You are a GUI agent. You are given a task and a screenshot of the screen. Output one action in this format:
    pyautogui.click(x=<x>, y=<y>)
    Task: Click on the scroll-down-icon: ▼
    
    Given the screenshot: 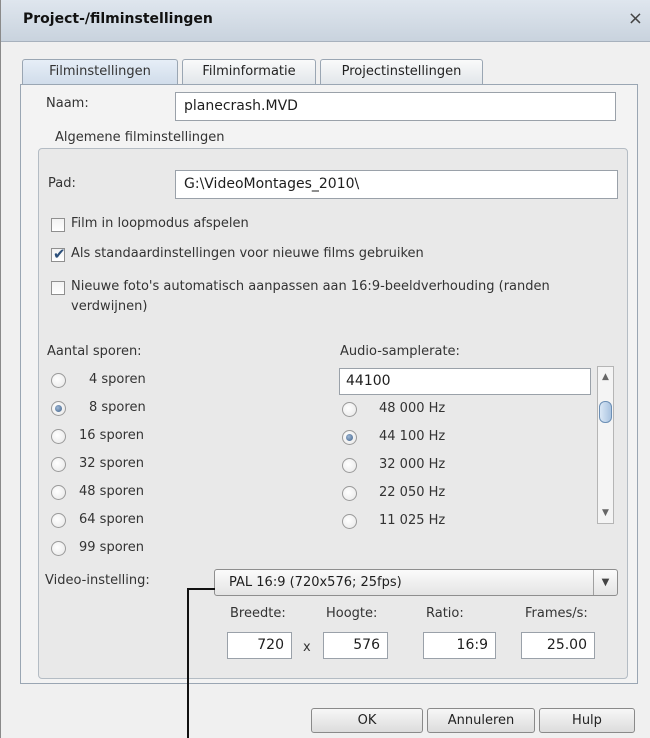 What is the action you would take?
    pyautogui.click(x=605, y=513)
    